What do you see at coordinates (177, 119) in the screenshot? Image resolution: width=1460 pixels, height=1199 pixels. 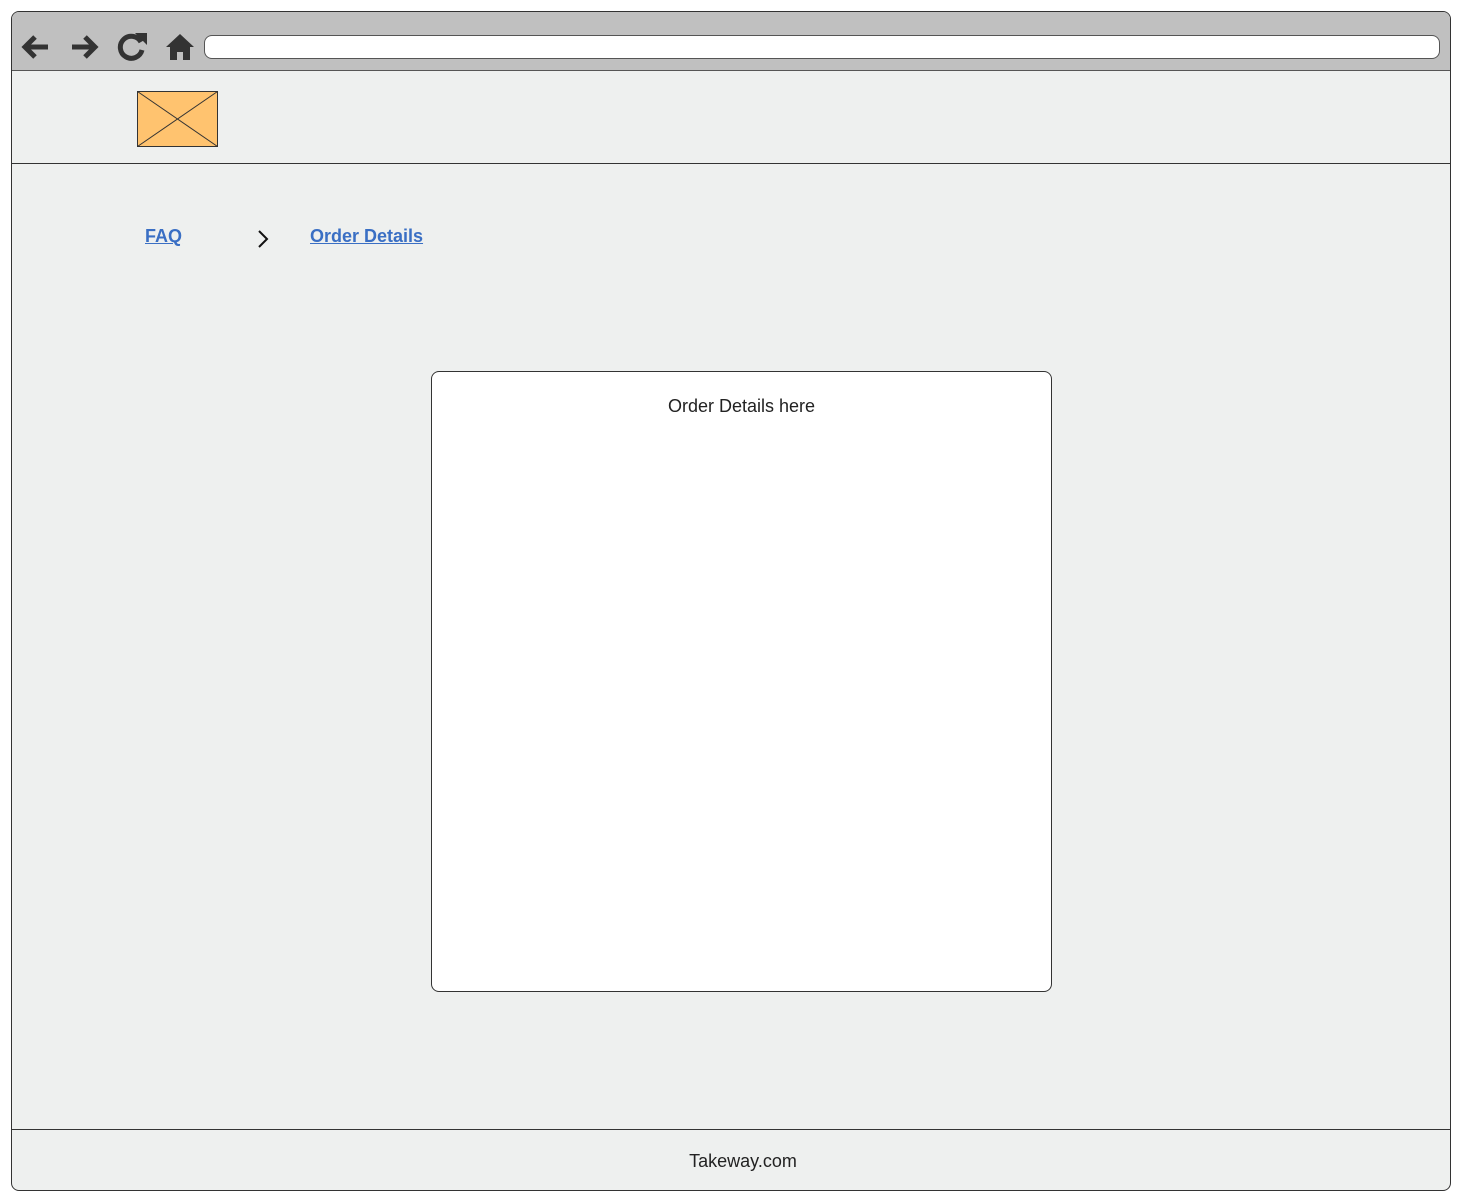 I see `image-placeholder-icon` at bounding box center [177, 119].